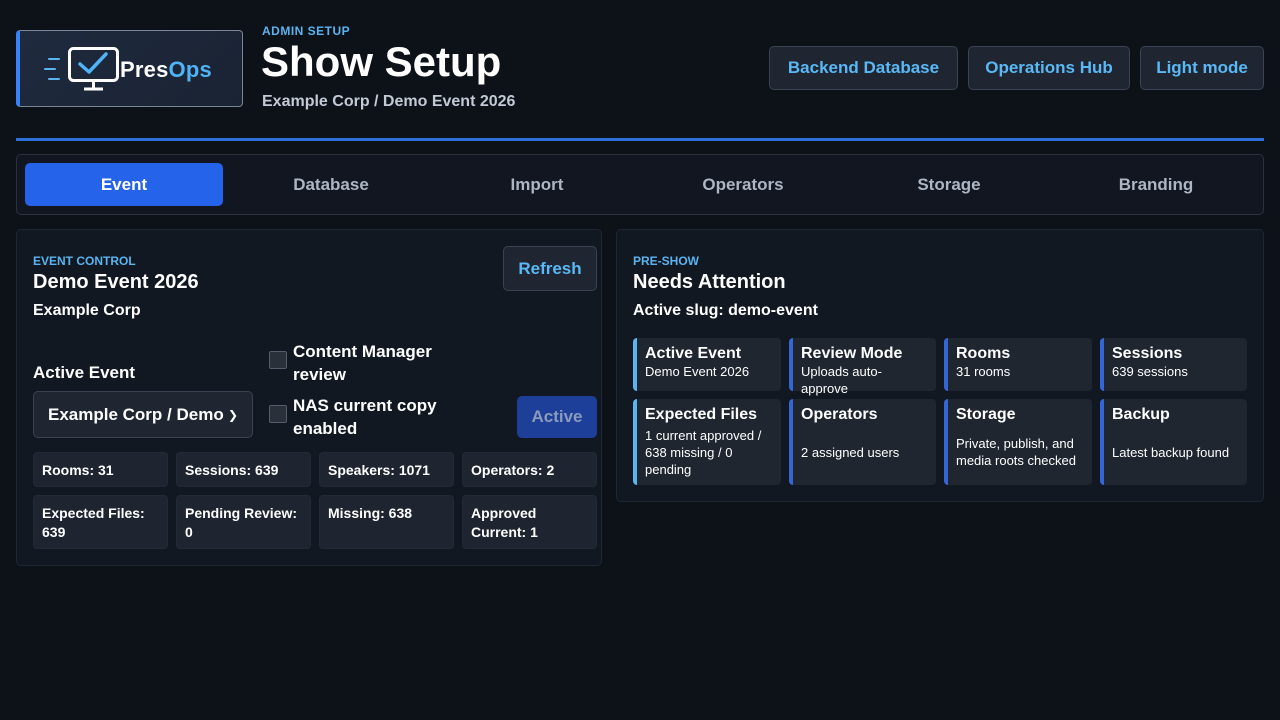  What do you see at coordinates (983, 353) in the screenshot?
I see `card-title: Rooms` at bounding box center [983, 353].